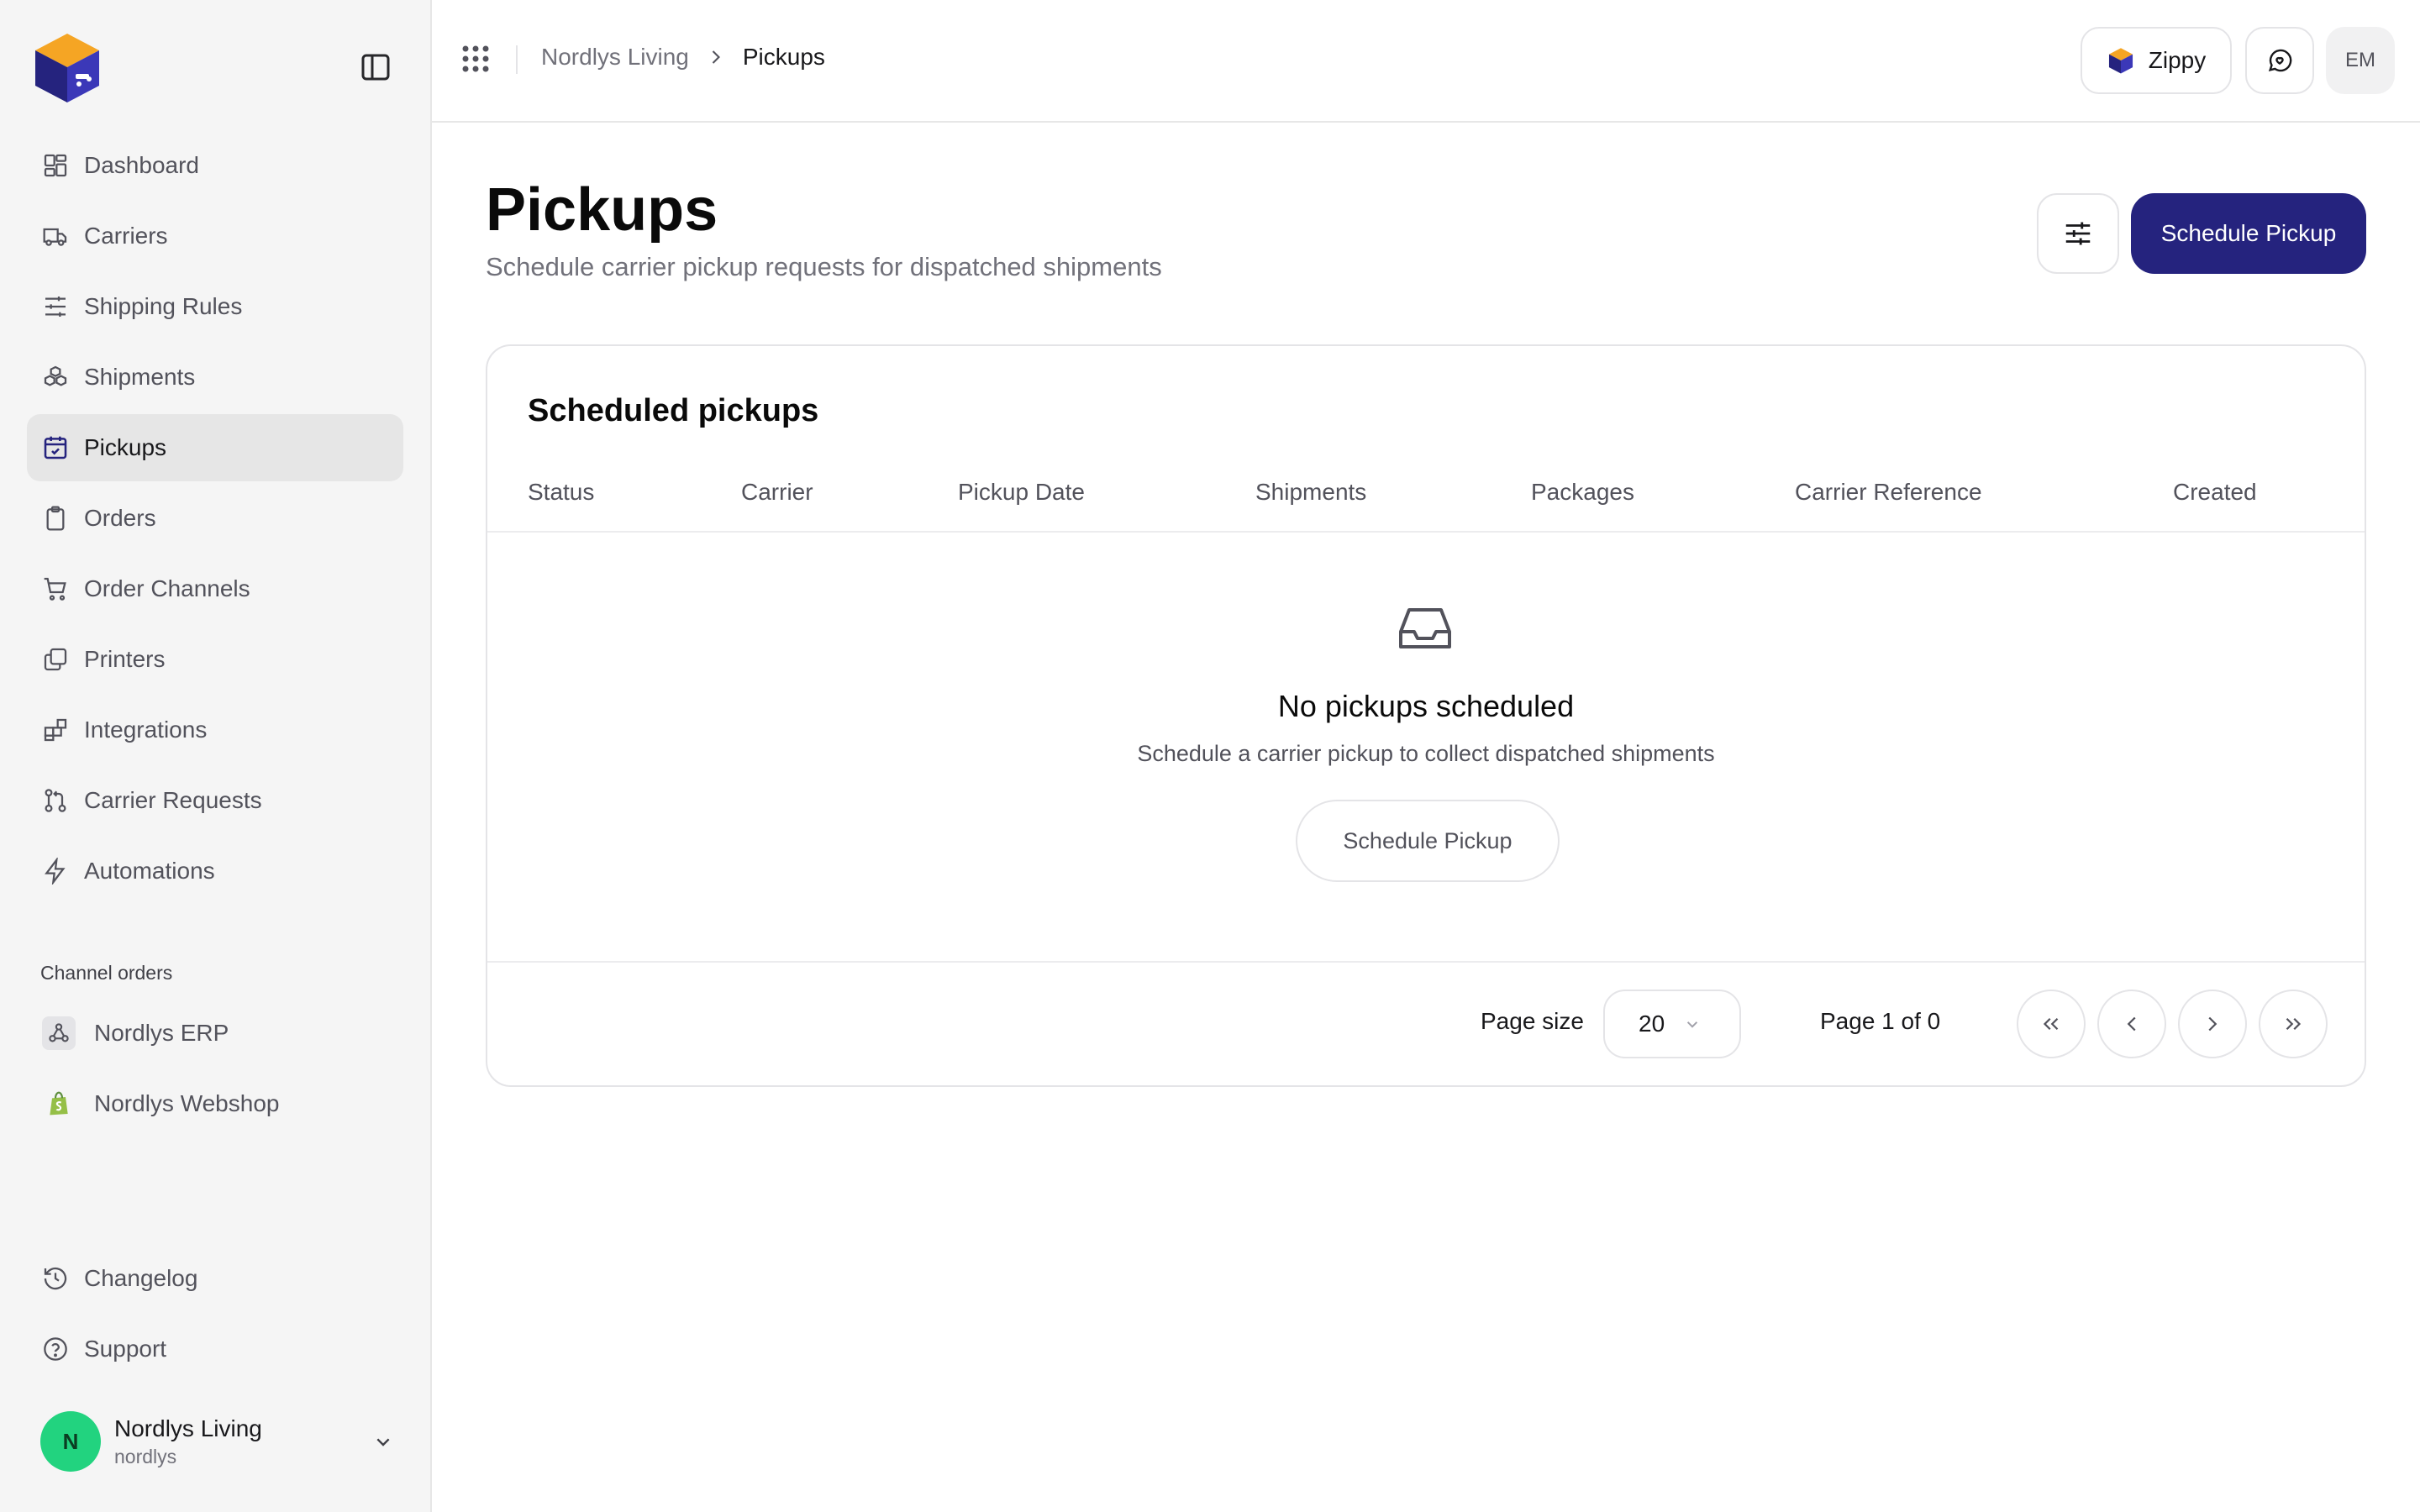 The height and width of the screenshot is (1512, 2420). Describe the element at coordinates (215, 730) in the screenshot. I see `sidebar-item-integrations: Integrations` at that location.